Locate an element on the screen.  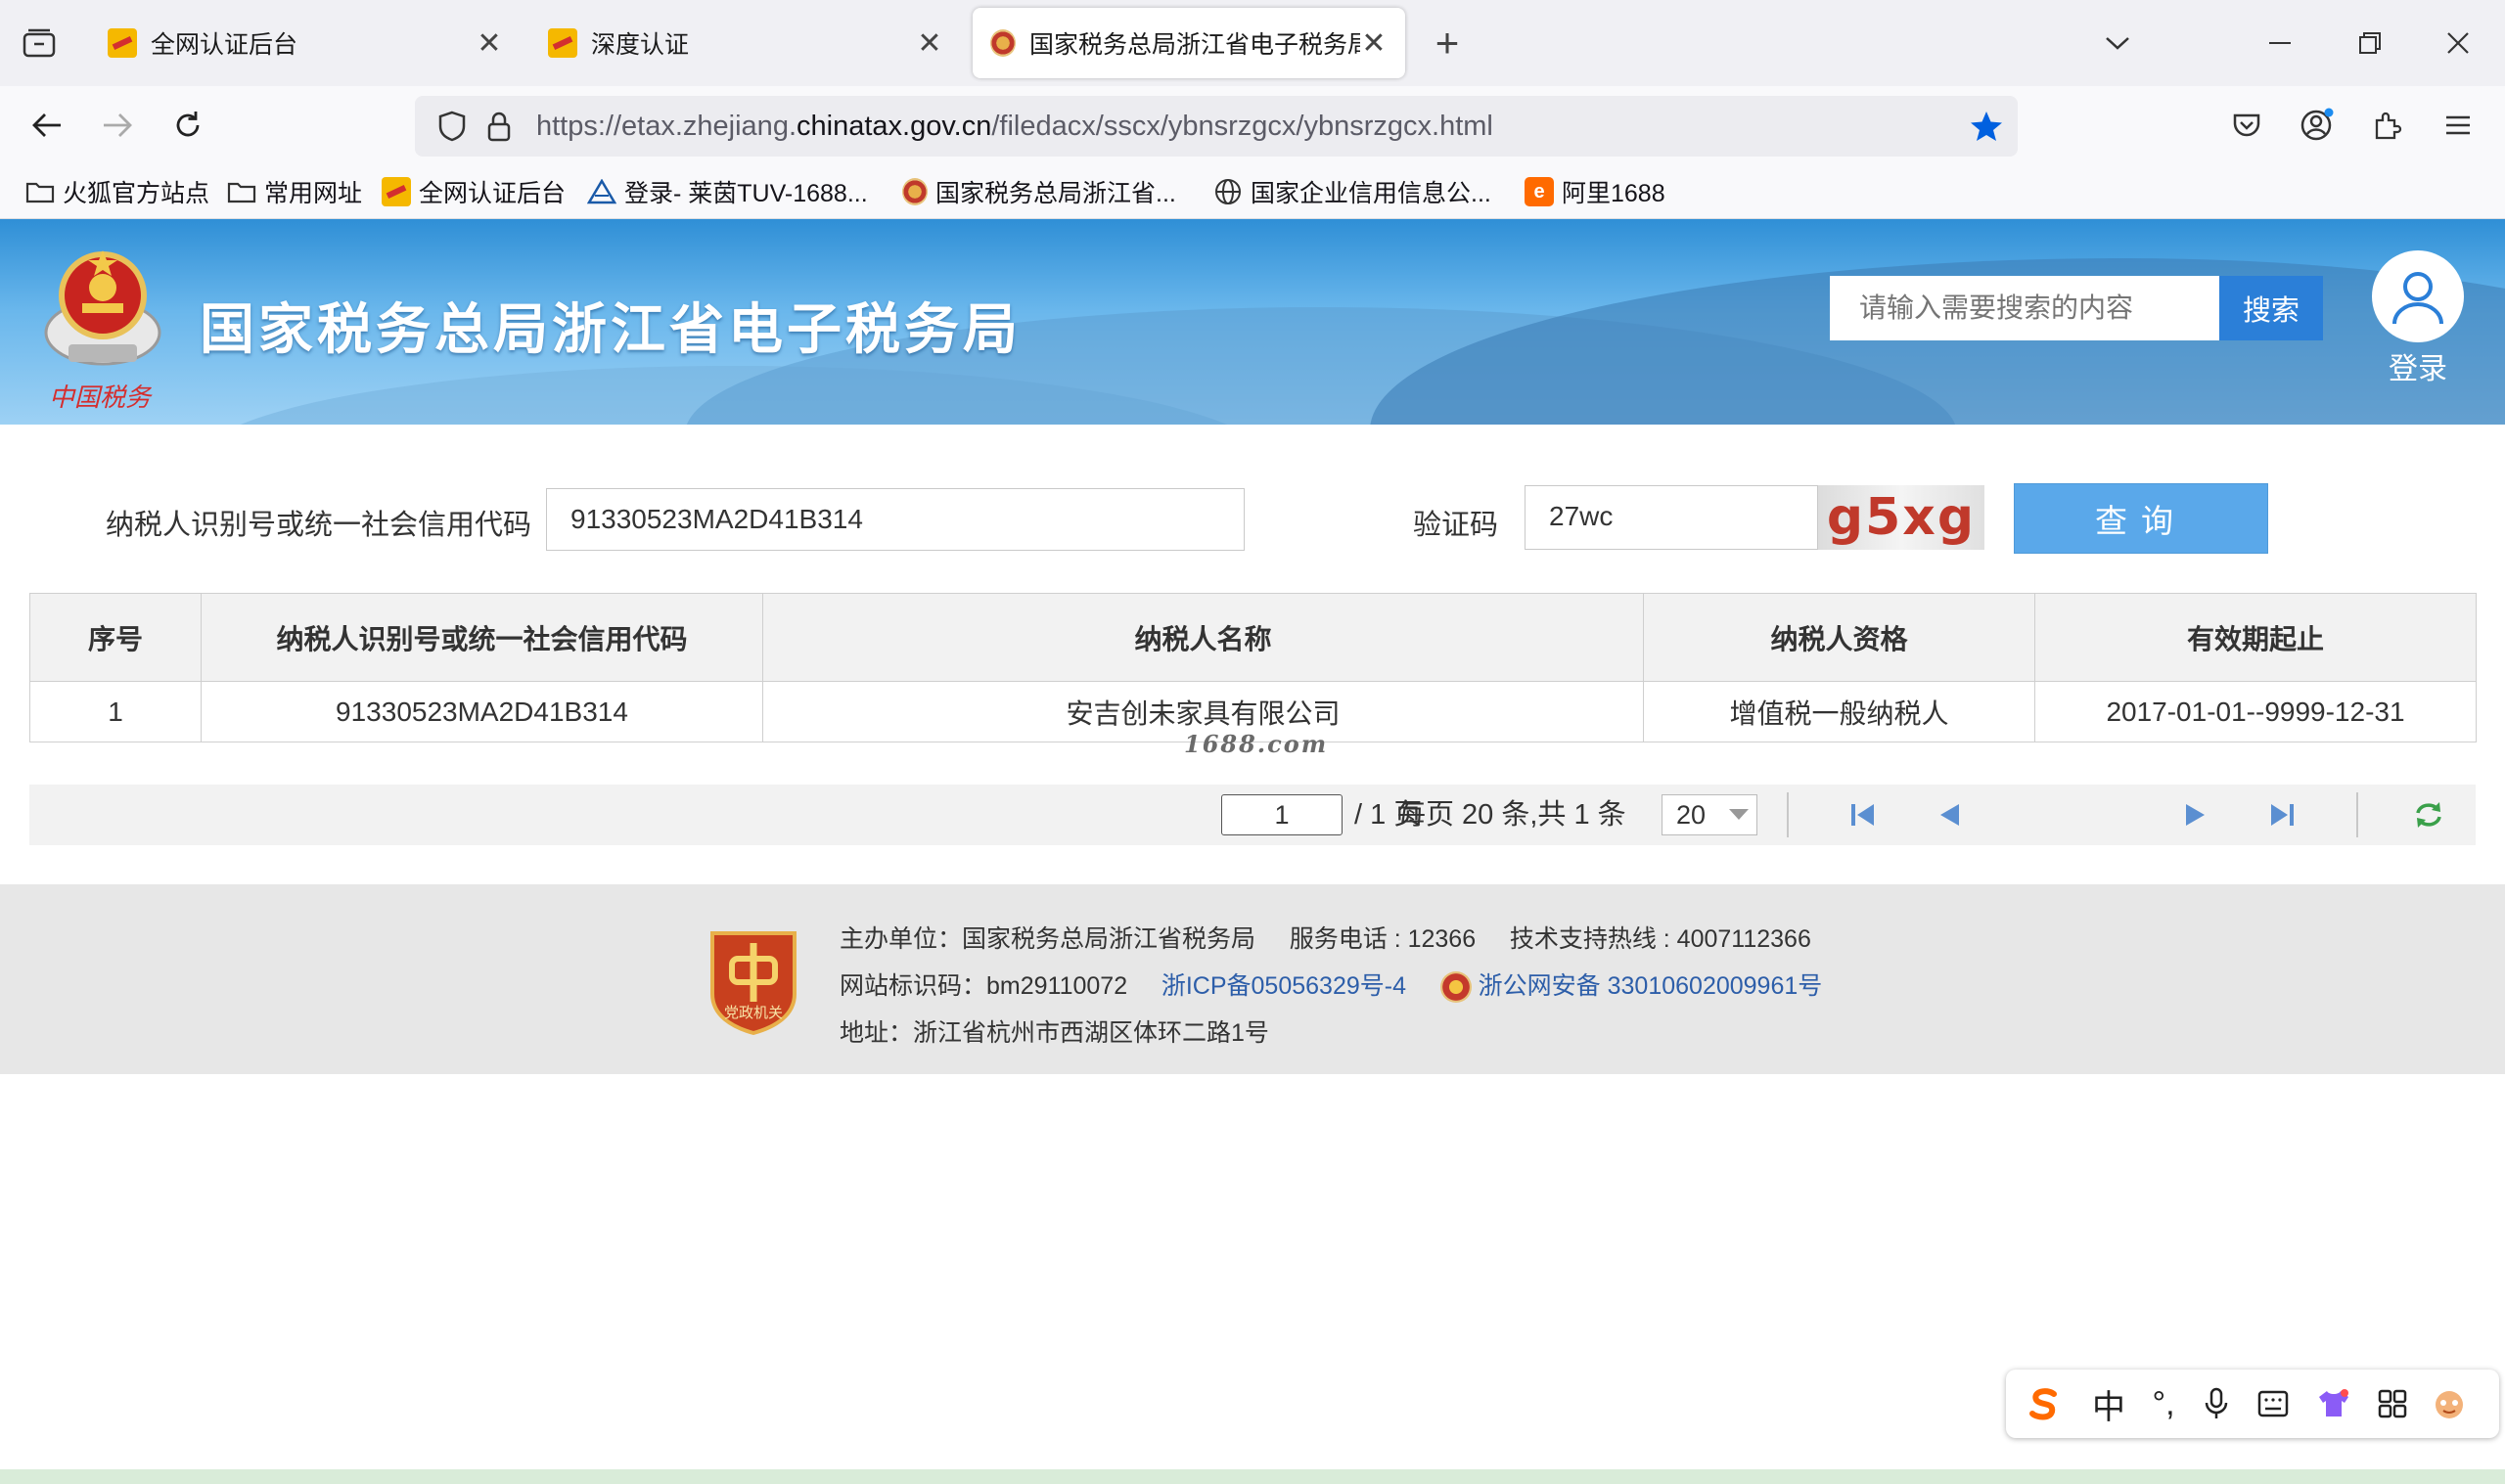
badge-caption: 党政机关 is located at coordinates (753, 1013).